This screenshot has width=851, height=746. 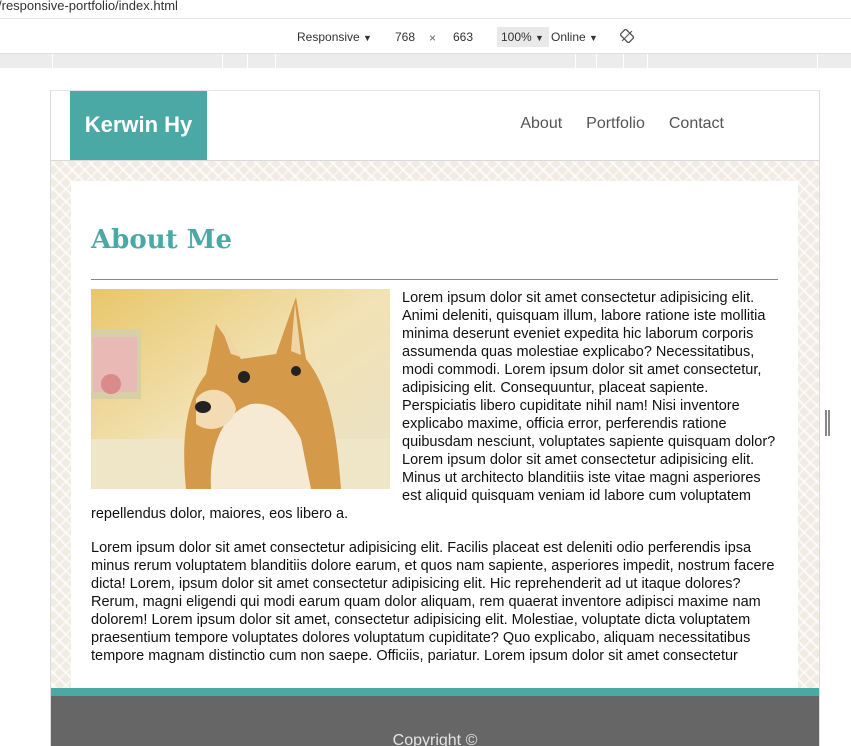 I want to click on about-heading: About Me, so click(x=161, y=240).